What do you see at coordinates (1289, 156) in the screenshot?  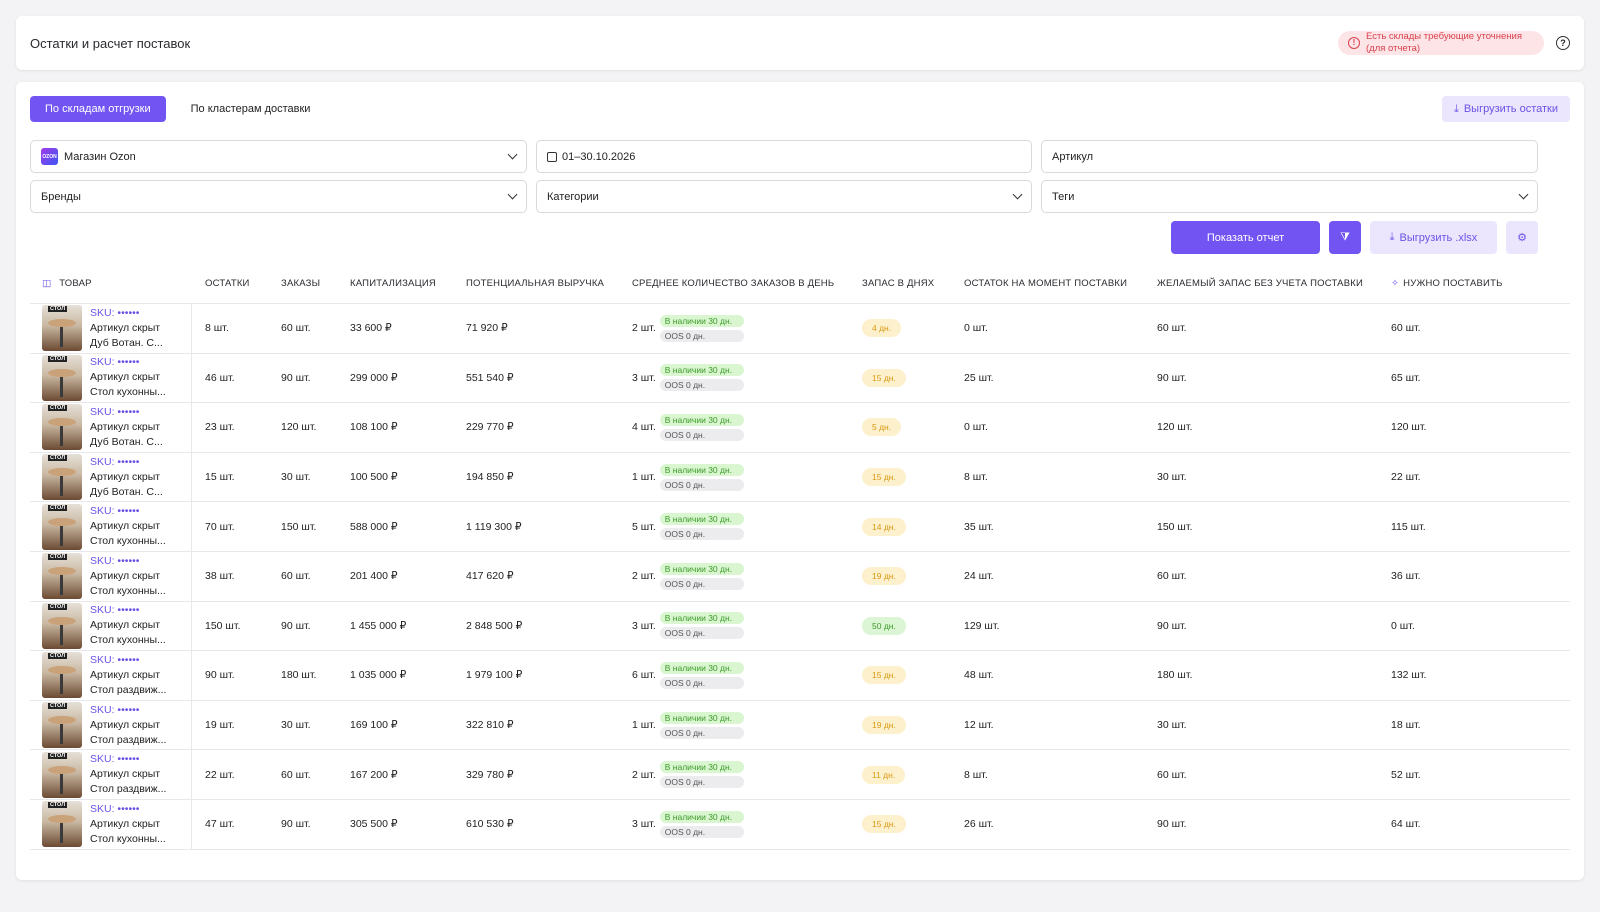 I see `article-input: Артикул` at bounding box center [1289, 156].